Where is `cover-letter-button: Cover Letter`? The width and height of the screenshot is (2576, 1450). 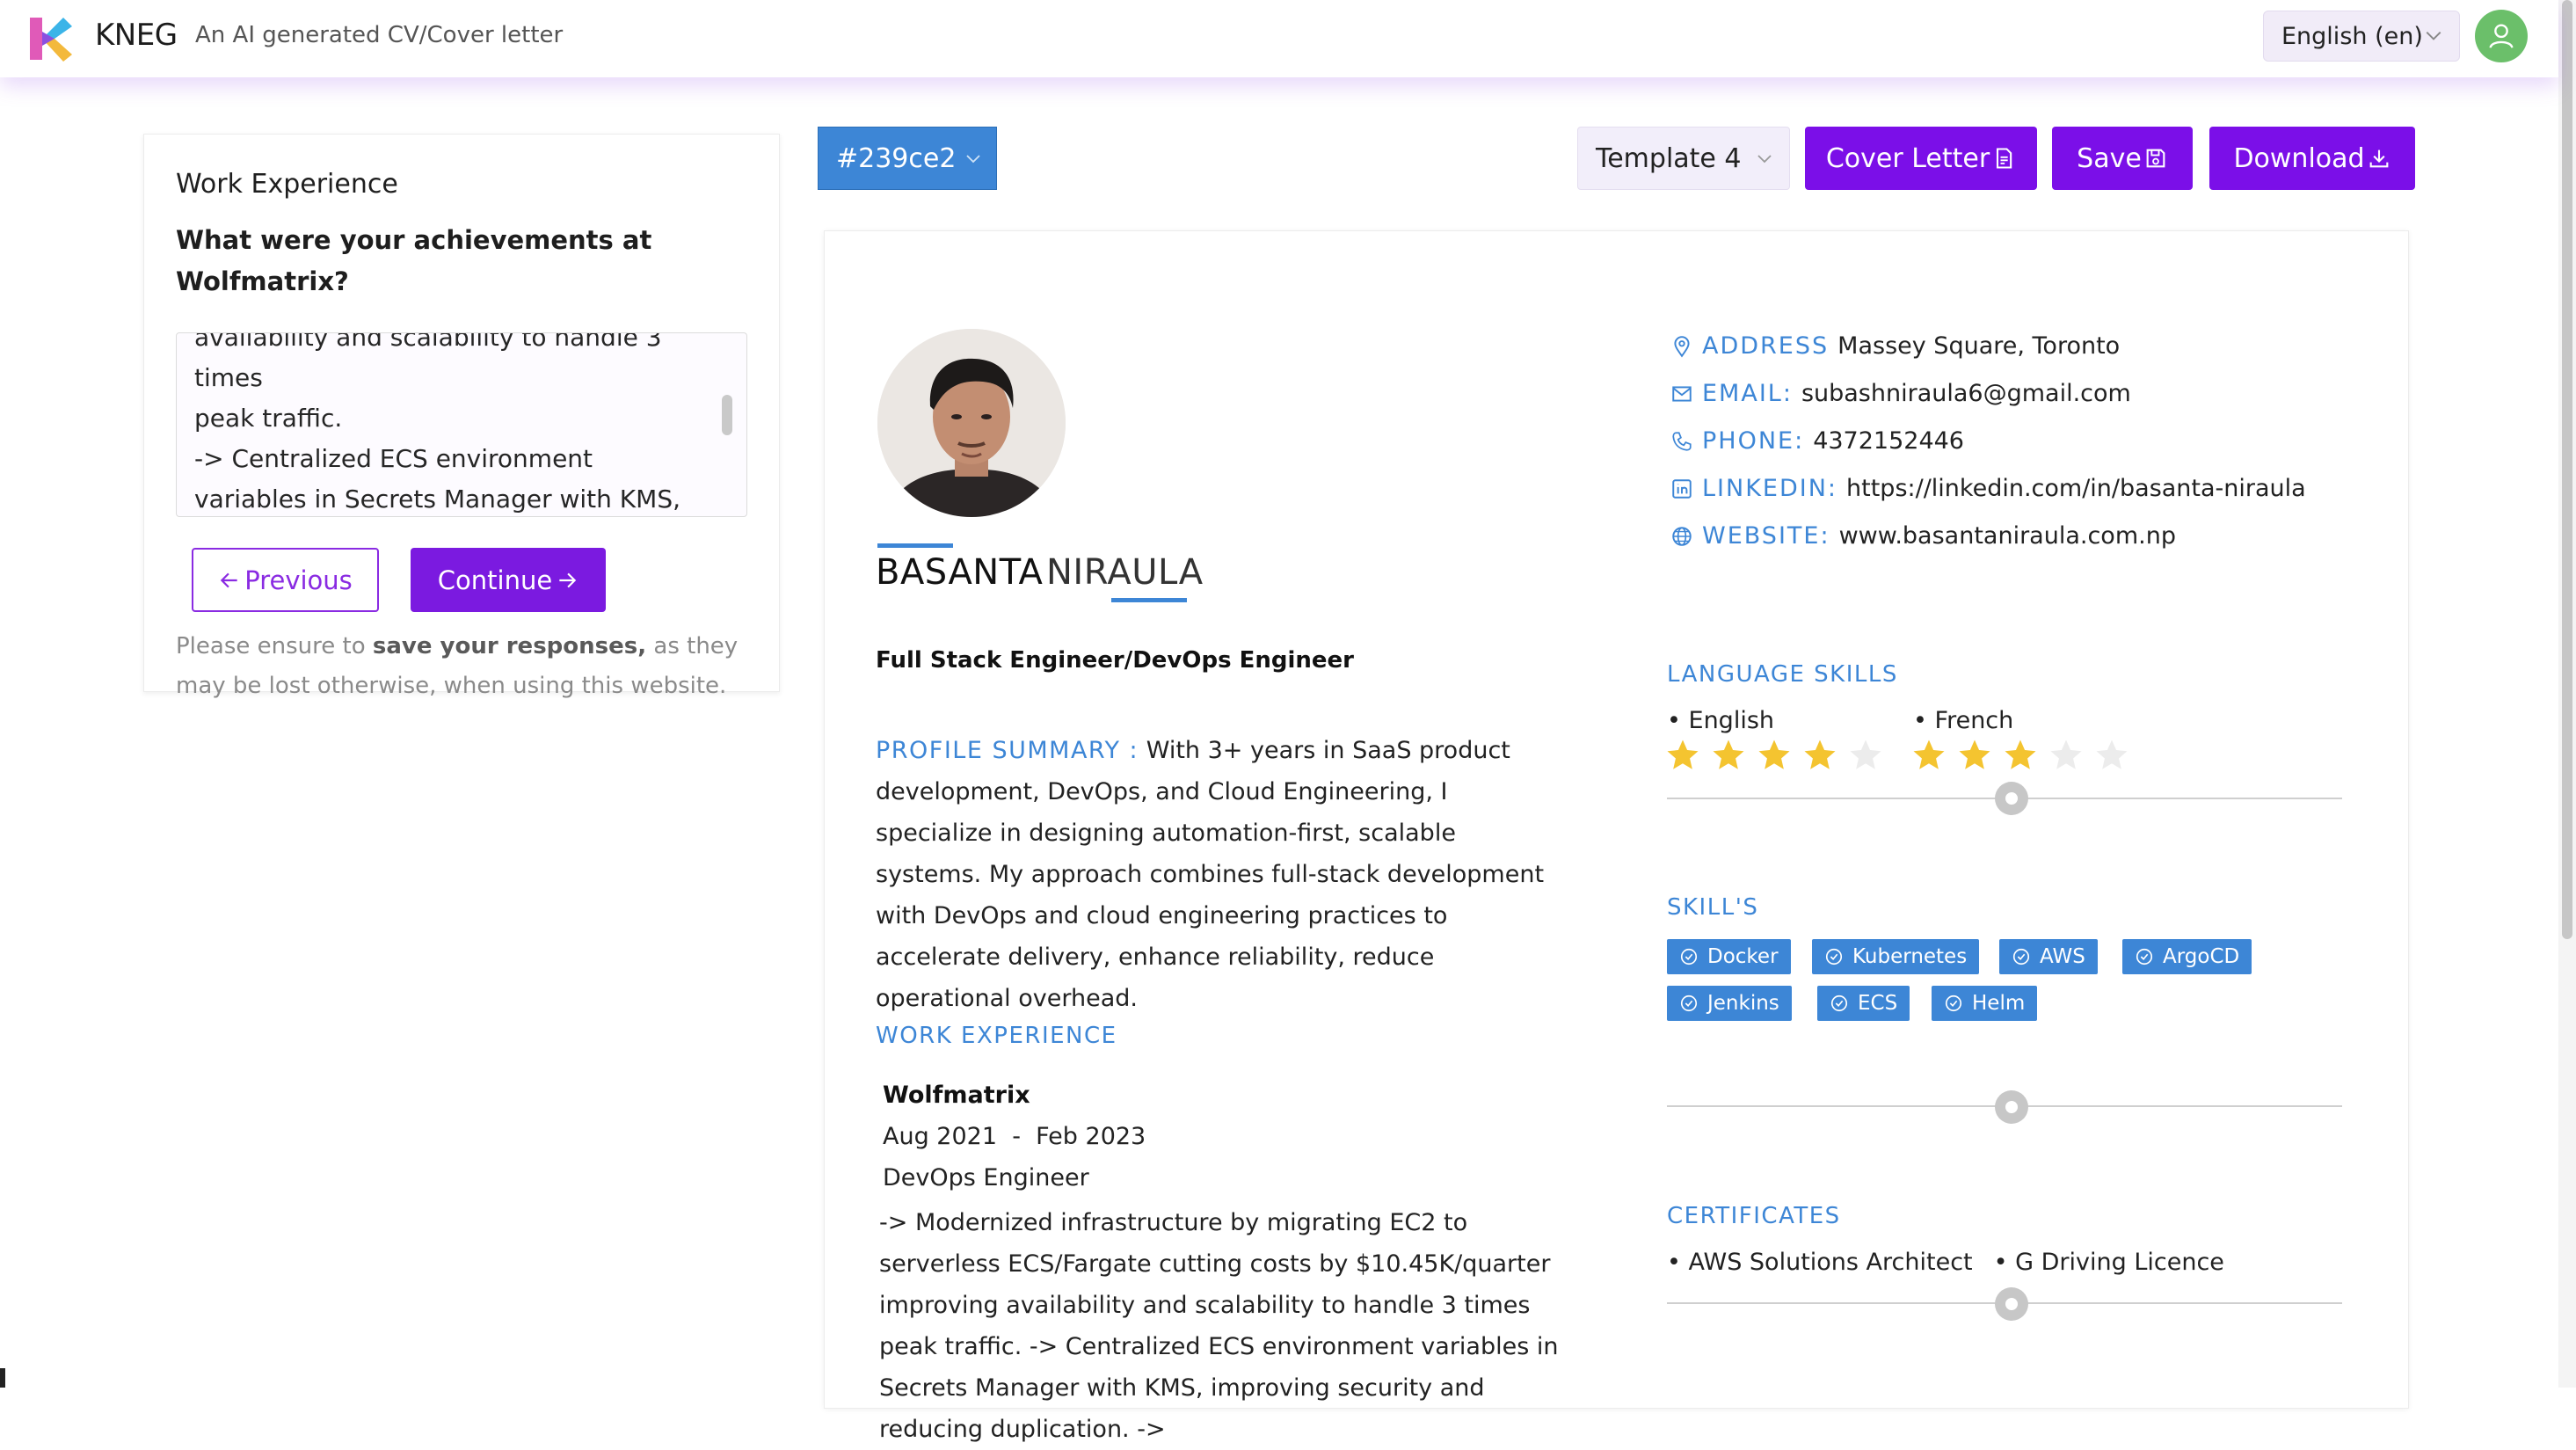 cover-letter-button: Cover Letter is located at coordinates (1921, 158).